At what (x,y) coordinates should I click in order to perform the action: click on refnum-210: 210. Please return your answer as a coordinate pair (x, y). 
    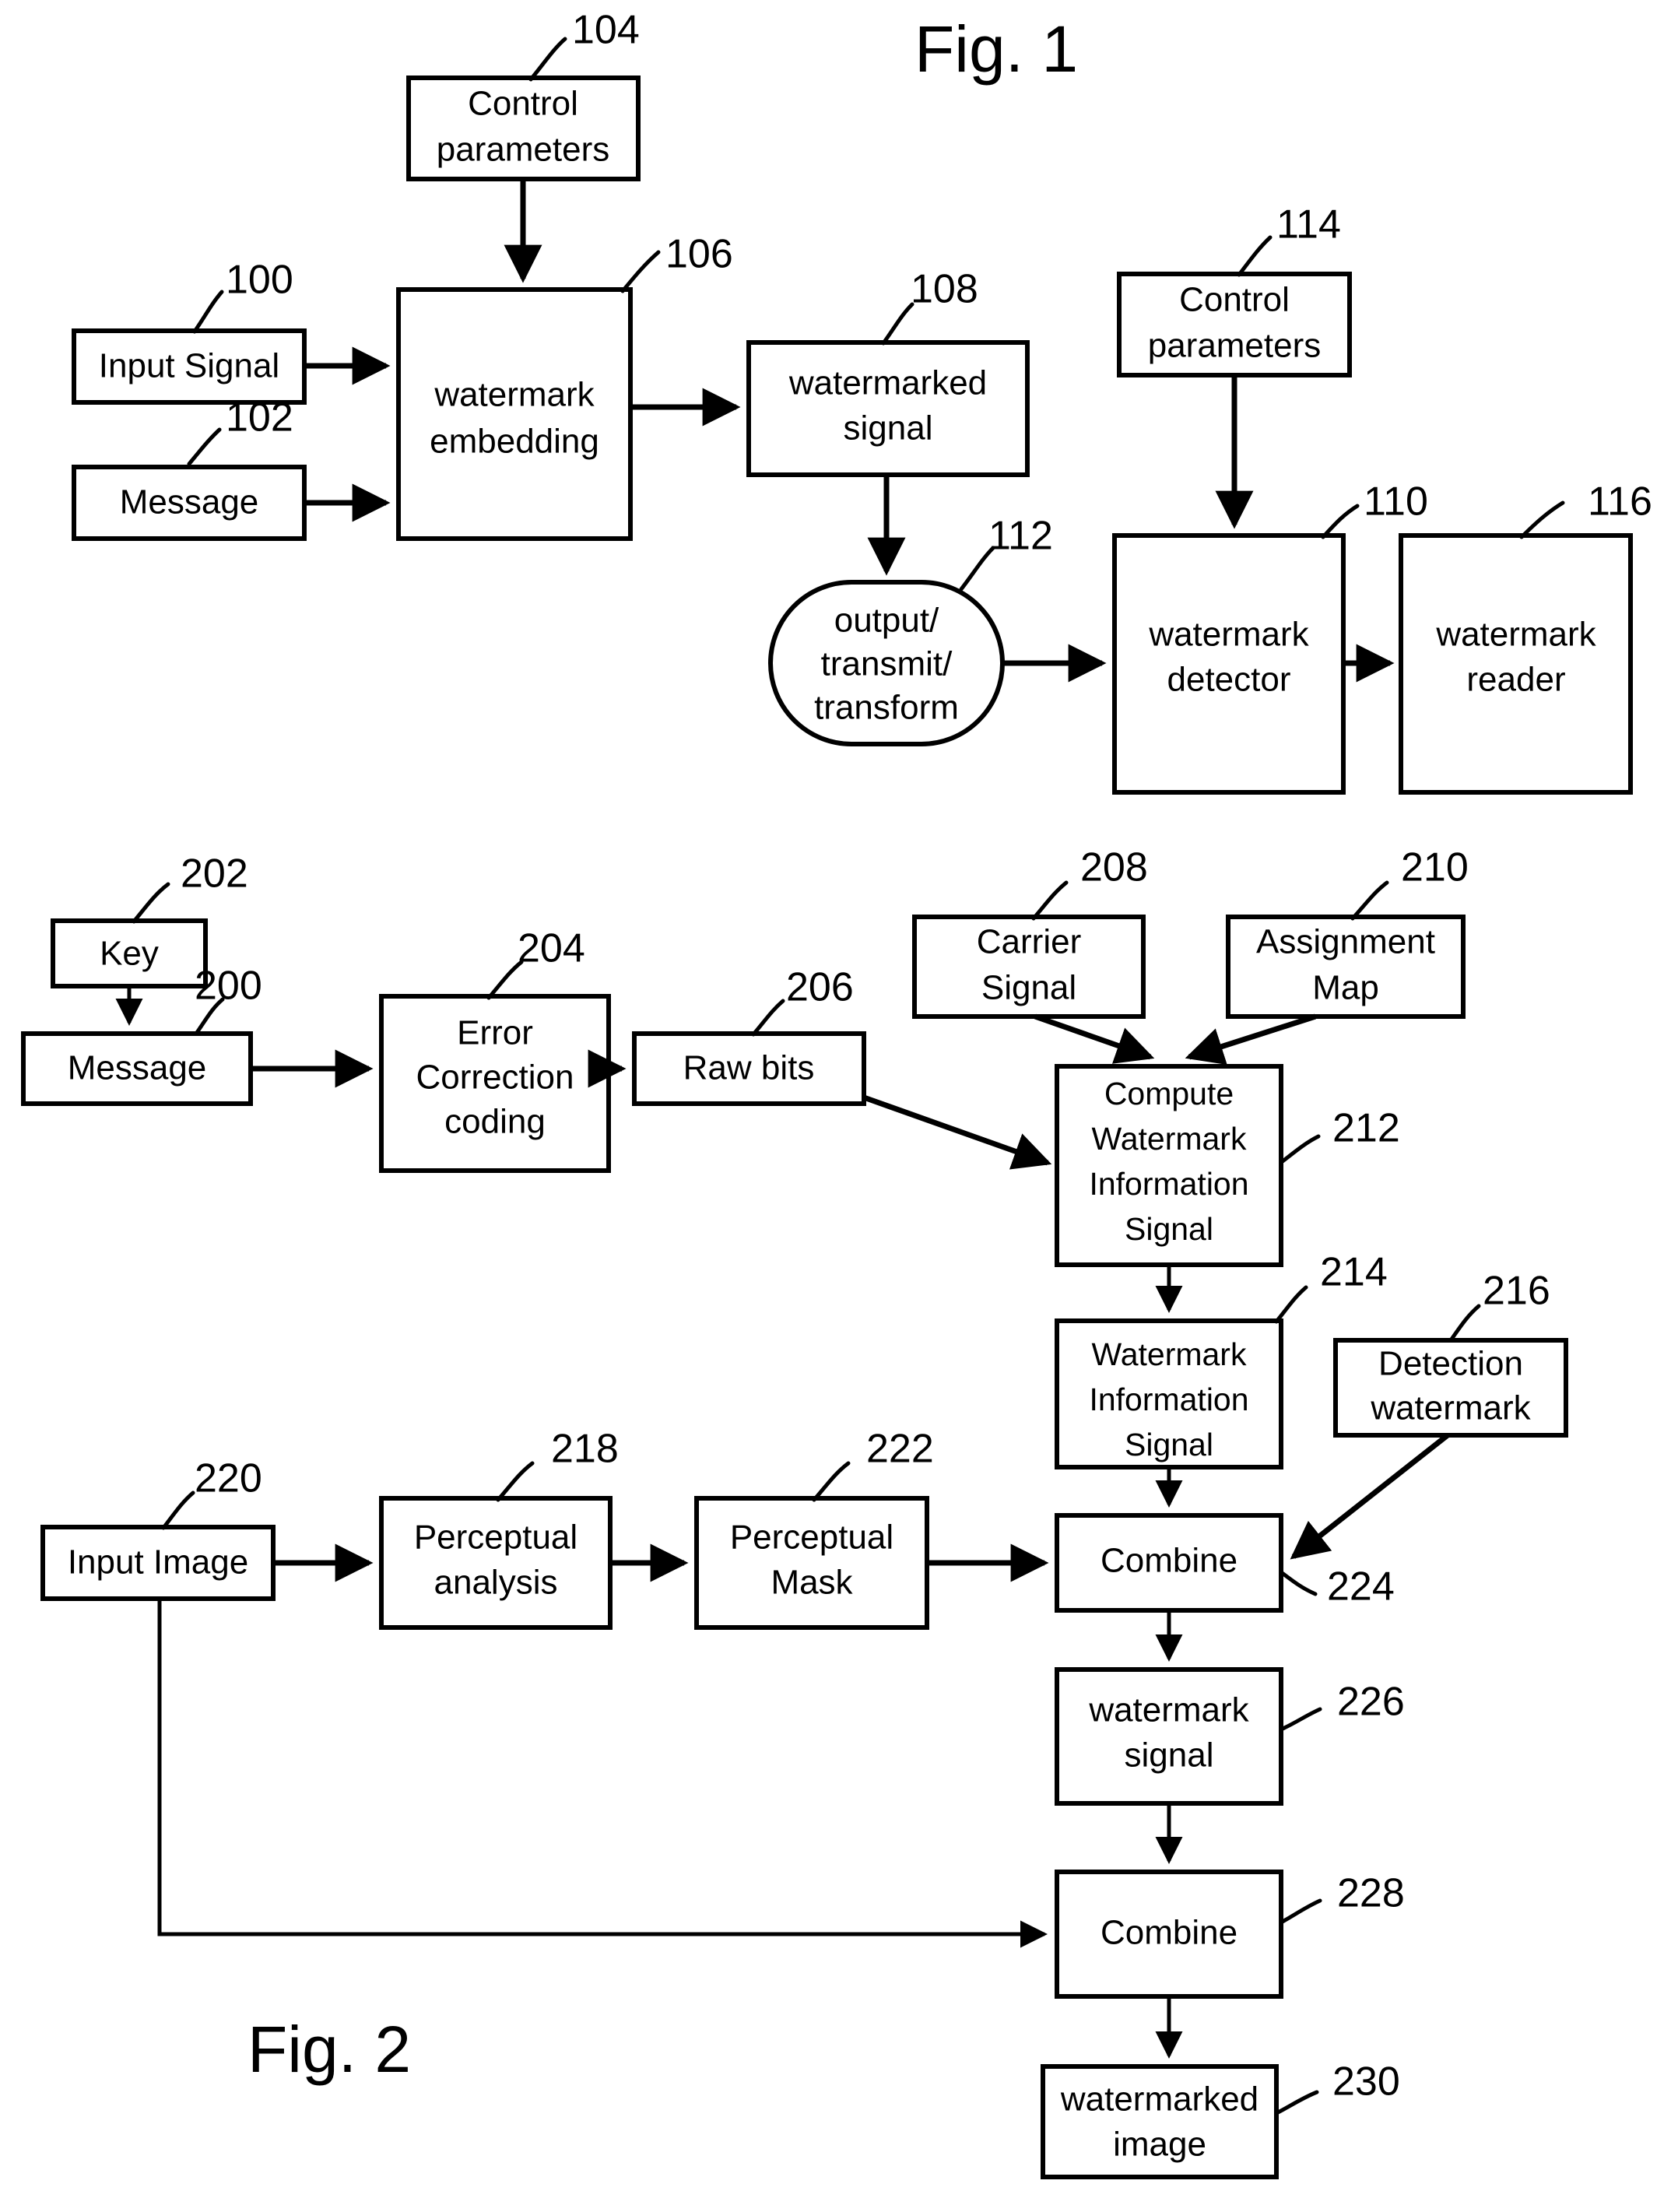
    Looking at the image, I should click on (1435, 867).